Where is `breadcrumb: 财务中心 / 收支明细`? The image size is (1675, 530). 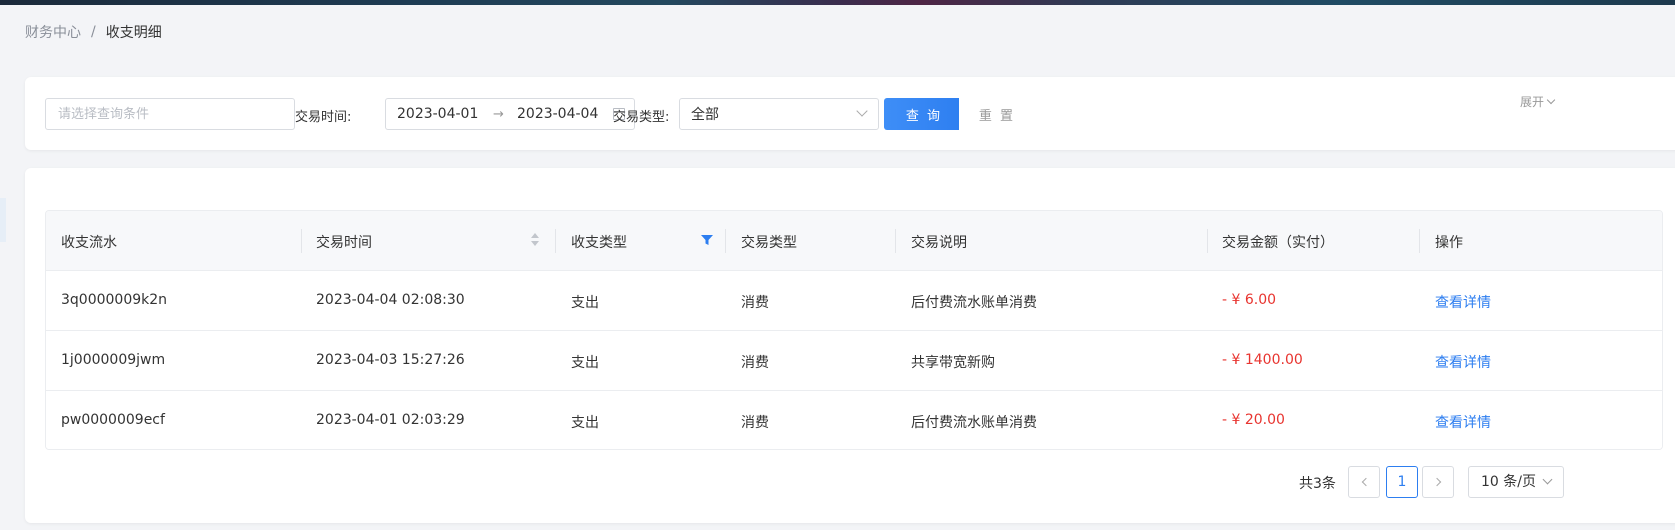 breadcrumb: 财务中心 / 收支明细 is located at coordinates (93, 32).